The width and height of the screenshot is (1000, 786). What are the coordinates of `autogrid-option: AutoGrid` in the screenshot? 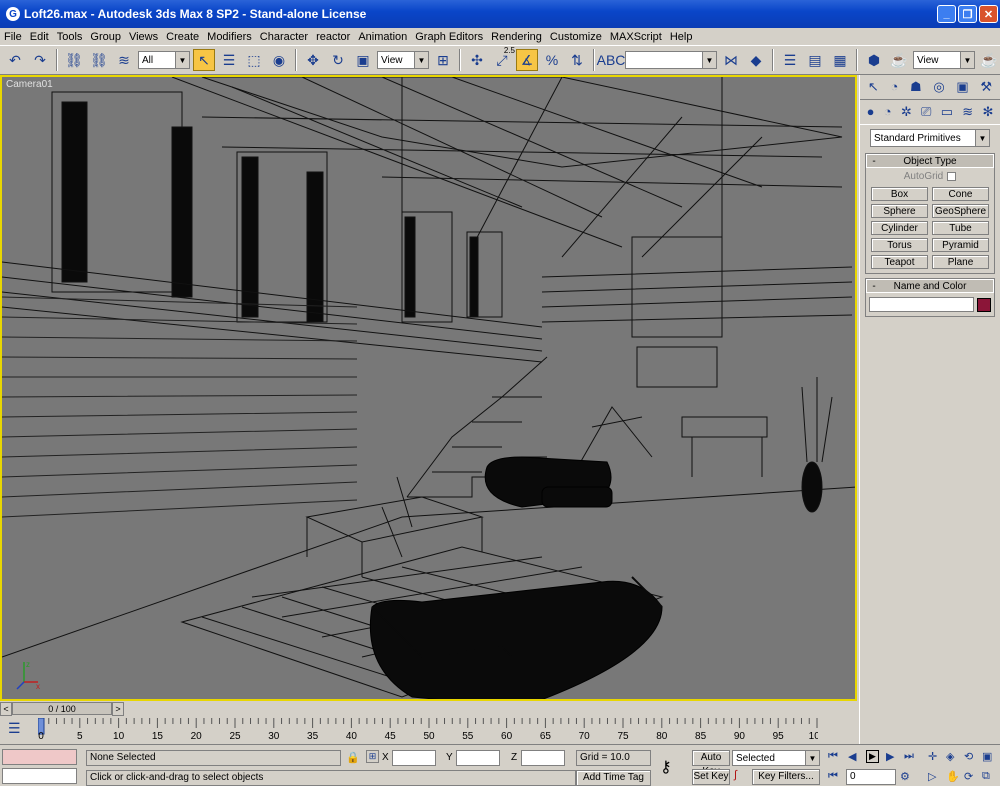 It's located at (930, 176).